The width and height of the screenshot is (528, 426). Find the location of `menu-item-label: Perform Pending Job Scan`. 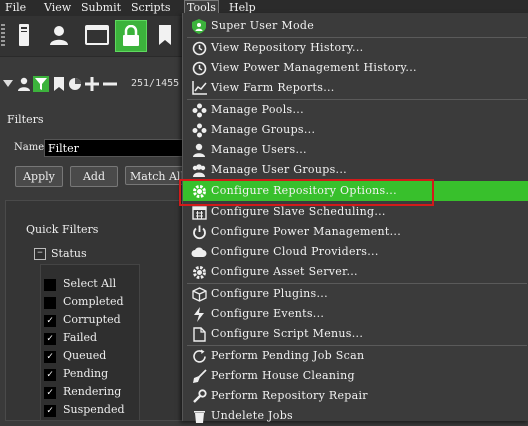

menu-item-label: Perform Pending Job Scan is located at coordinates (288, 355).